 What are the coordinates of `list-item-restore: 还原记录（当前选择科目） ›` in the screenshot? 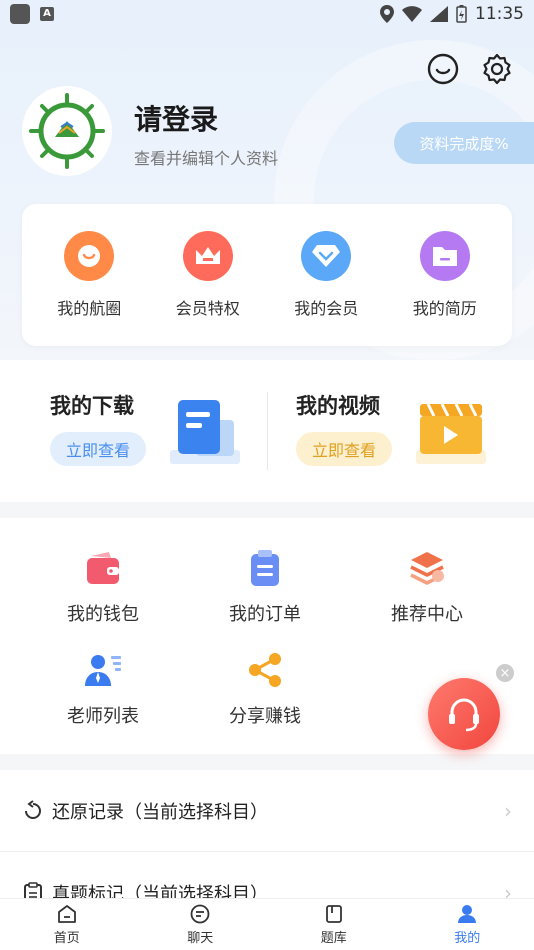 It's located at (267, 811).